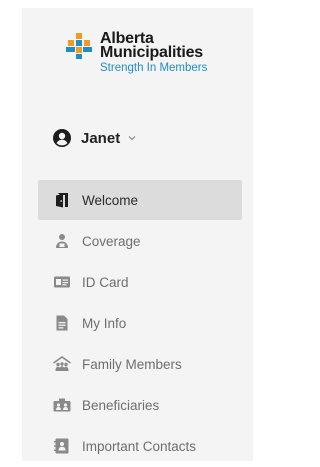 This screenshot has height=467, width=320. I want to click on document-icon, so click(62, 323).